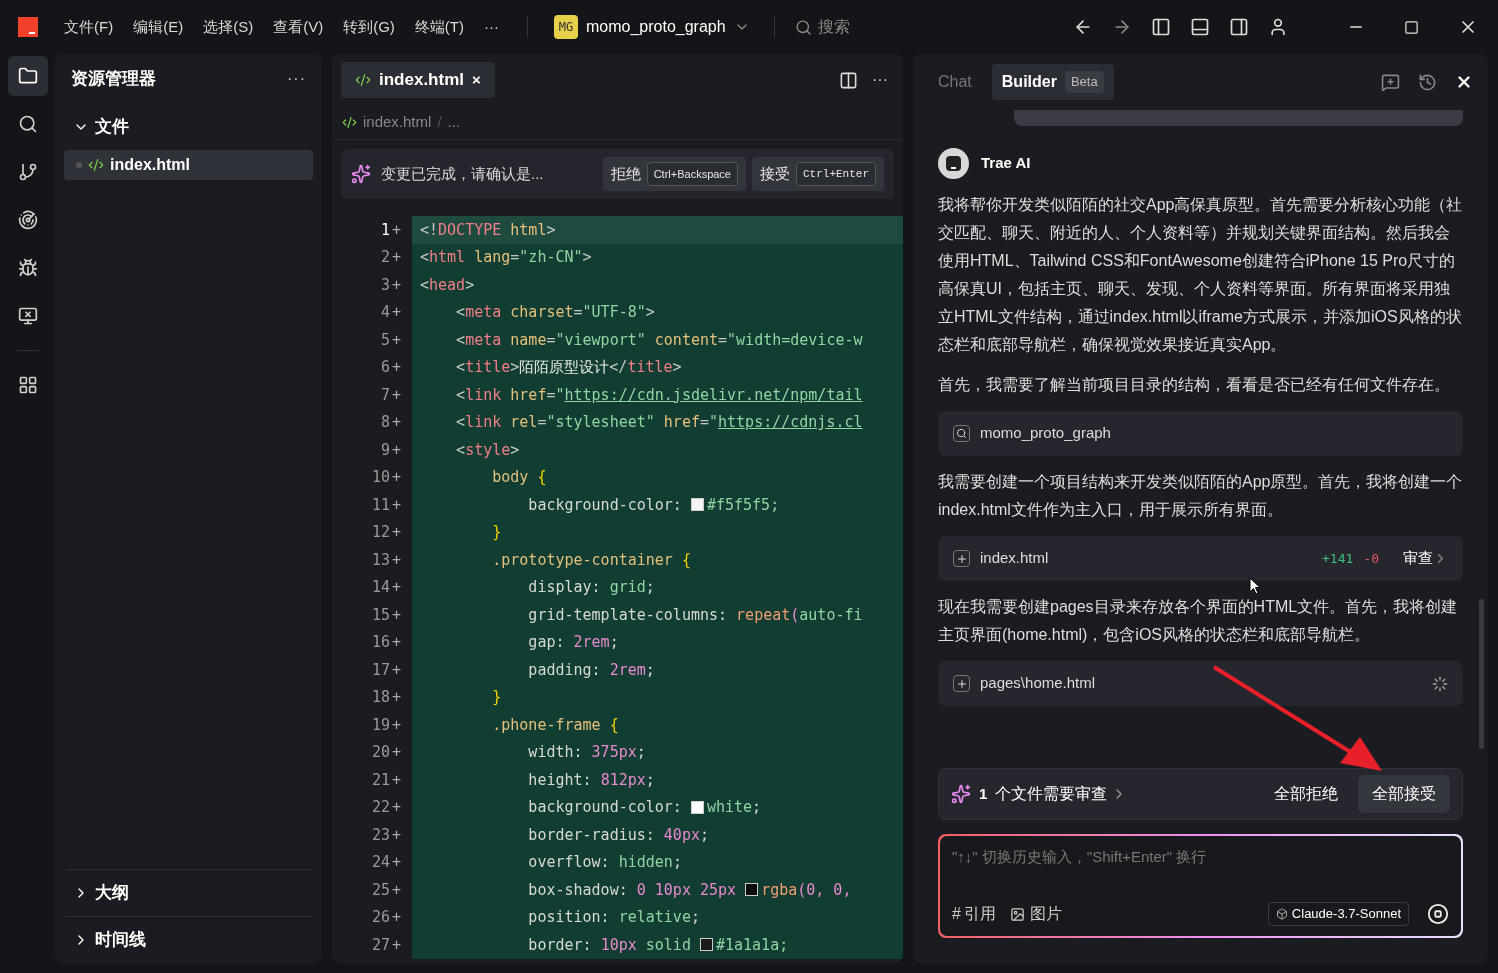  Describe the element at coordinates (974, 914) in the screenshot. I see `reference-button: # 引用` at that location.